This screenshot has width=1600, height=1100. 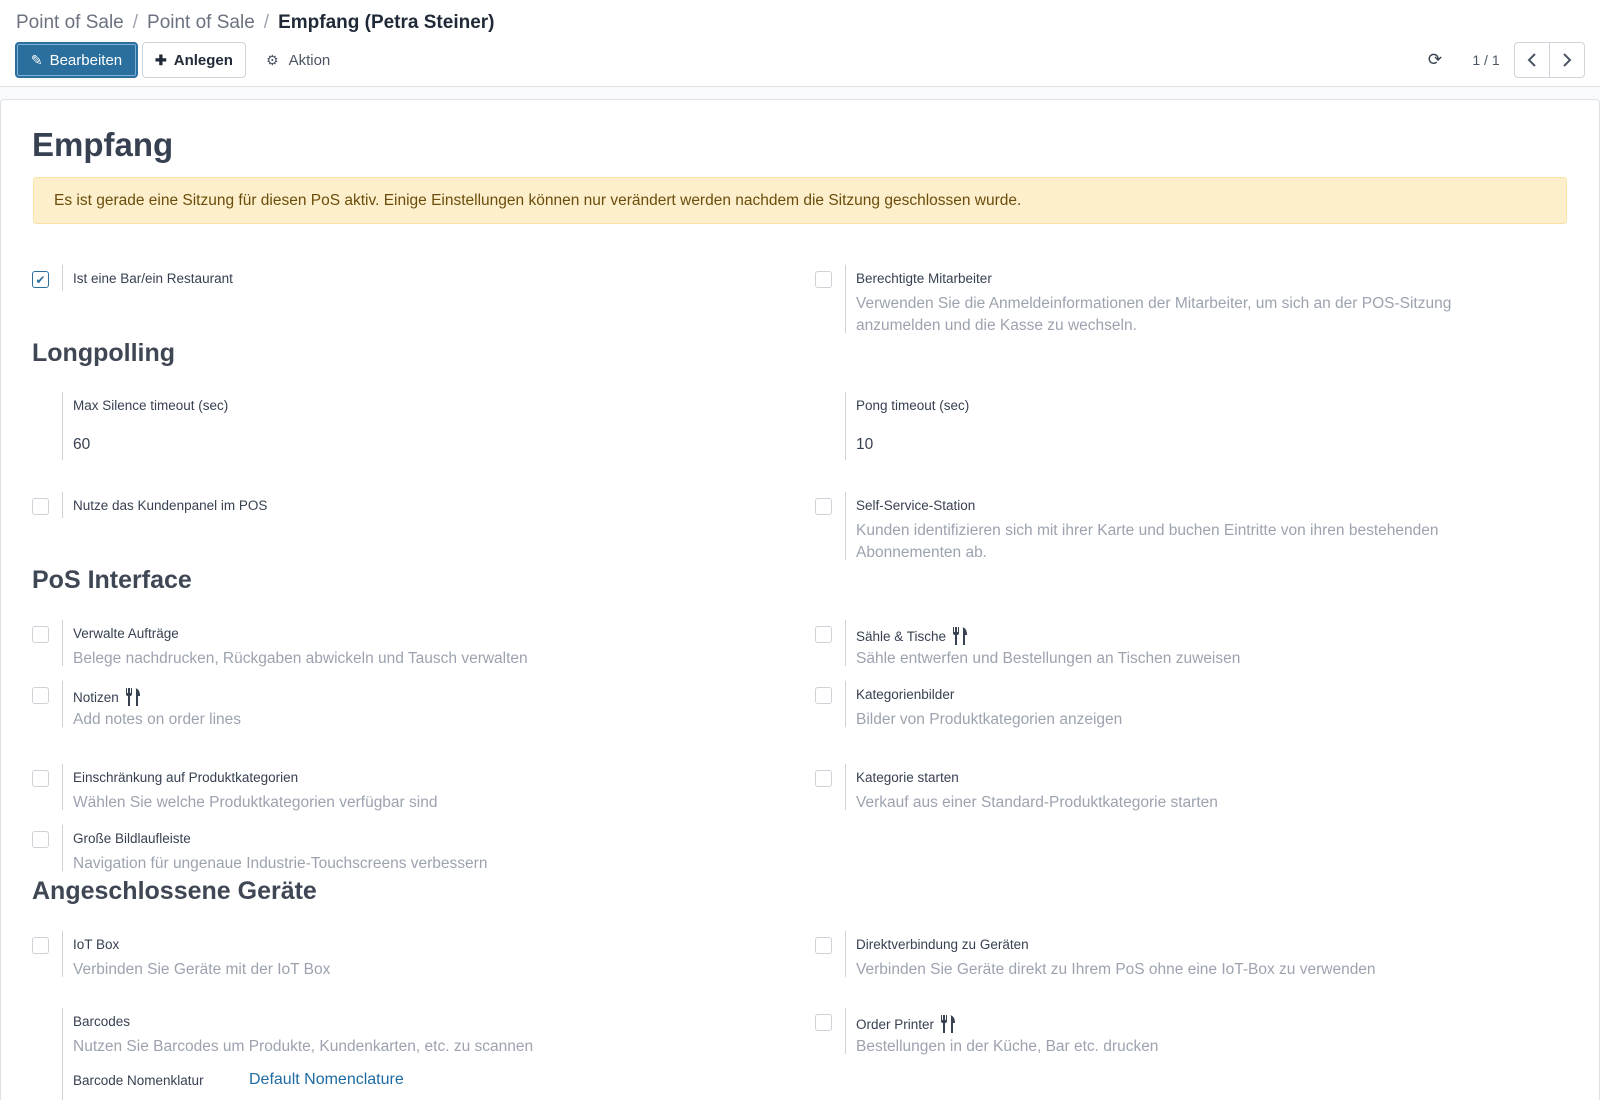 What do you see at coordinates (81, 445) in the screenshot?
I see `max-silence-value: 60` at bounding box center [81, 445].